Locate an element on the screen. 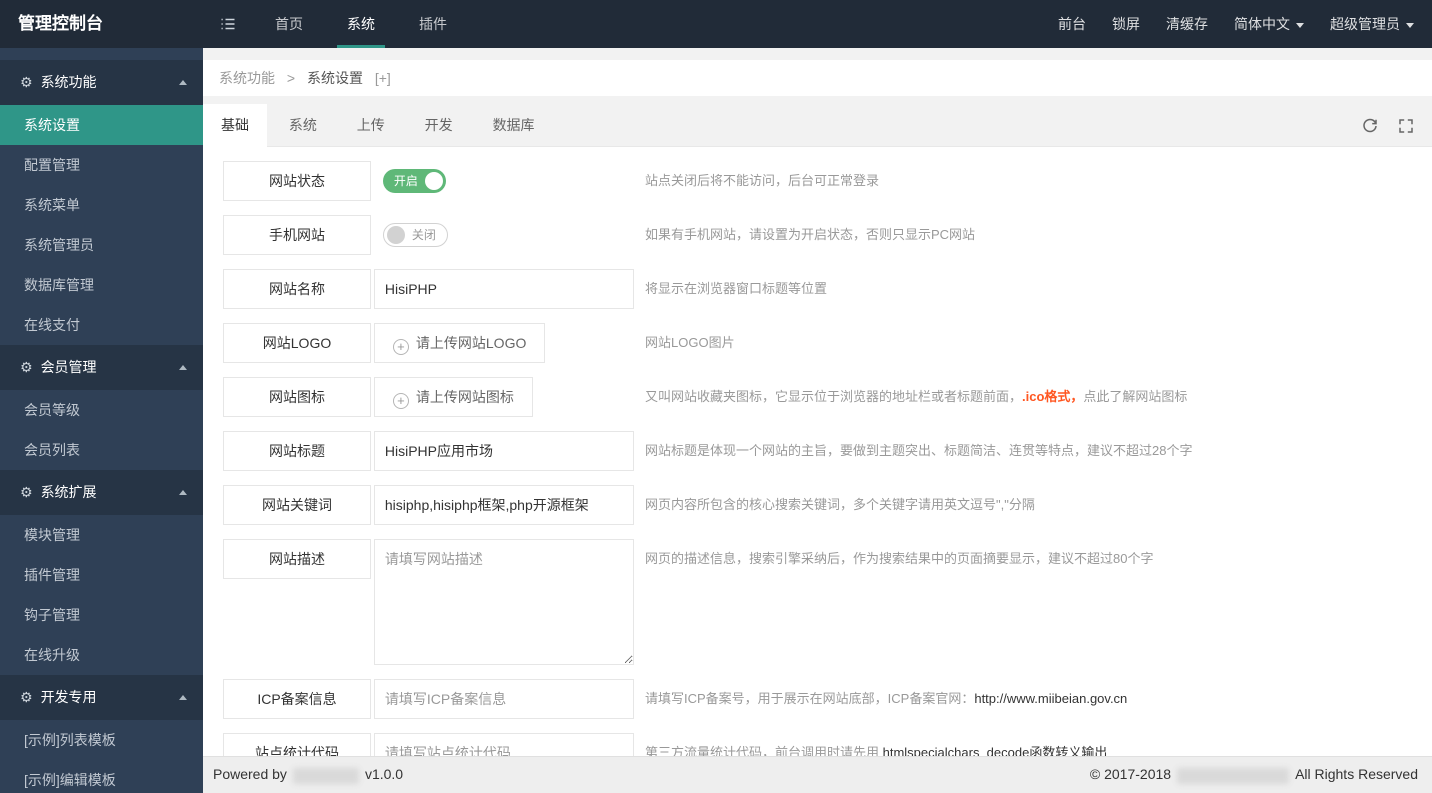 The image size is (1432, 793). favicon-help-link: 点此了解网站图标 is located at coordinates (1135, 396).